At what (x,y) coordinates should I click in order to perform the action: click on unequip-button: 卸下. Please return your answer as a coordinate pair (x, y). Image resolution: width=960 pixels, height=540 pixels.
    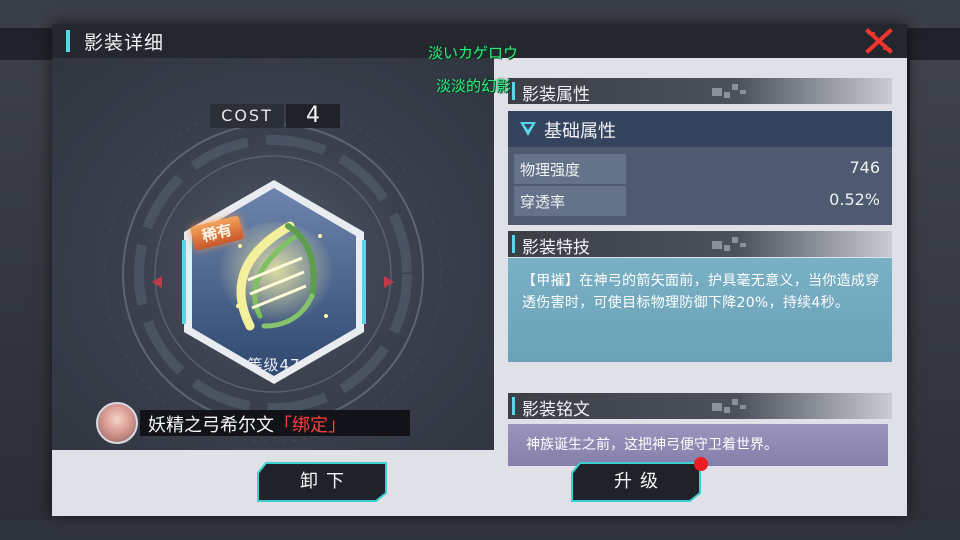
    Looking at the image, I should click on (322, 482).